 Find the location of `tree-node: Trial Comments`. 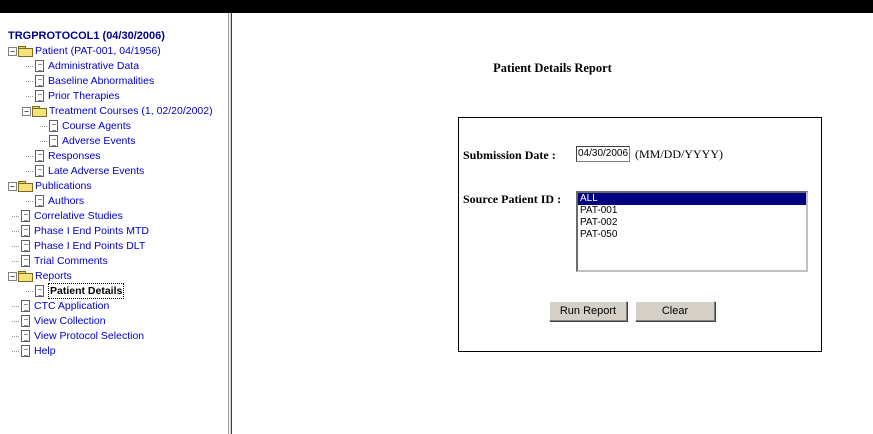

tree-node: Trial Comments is located at coordinates (86, 261).